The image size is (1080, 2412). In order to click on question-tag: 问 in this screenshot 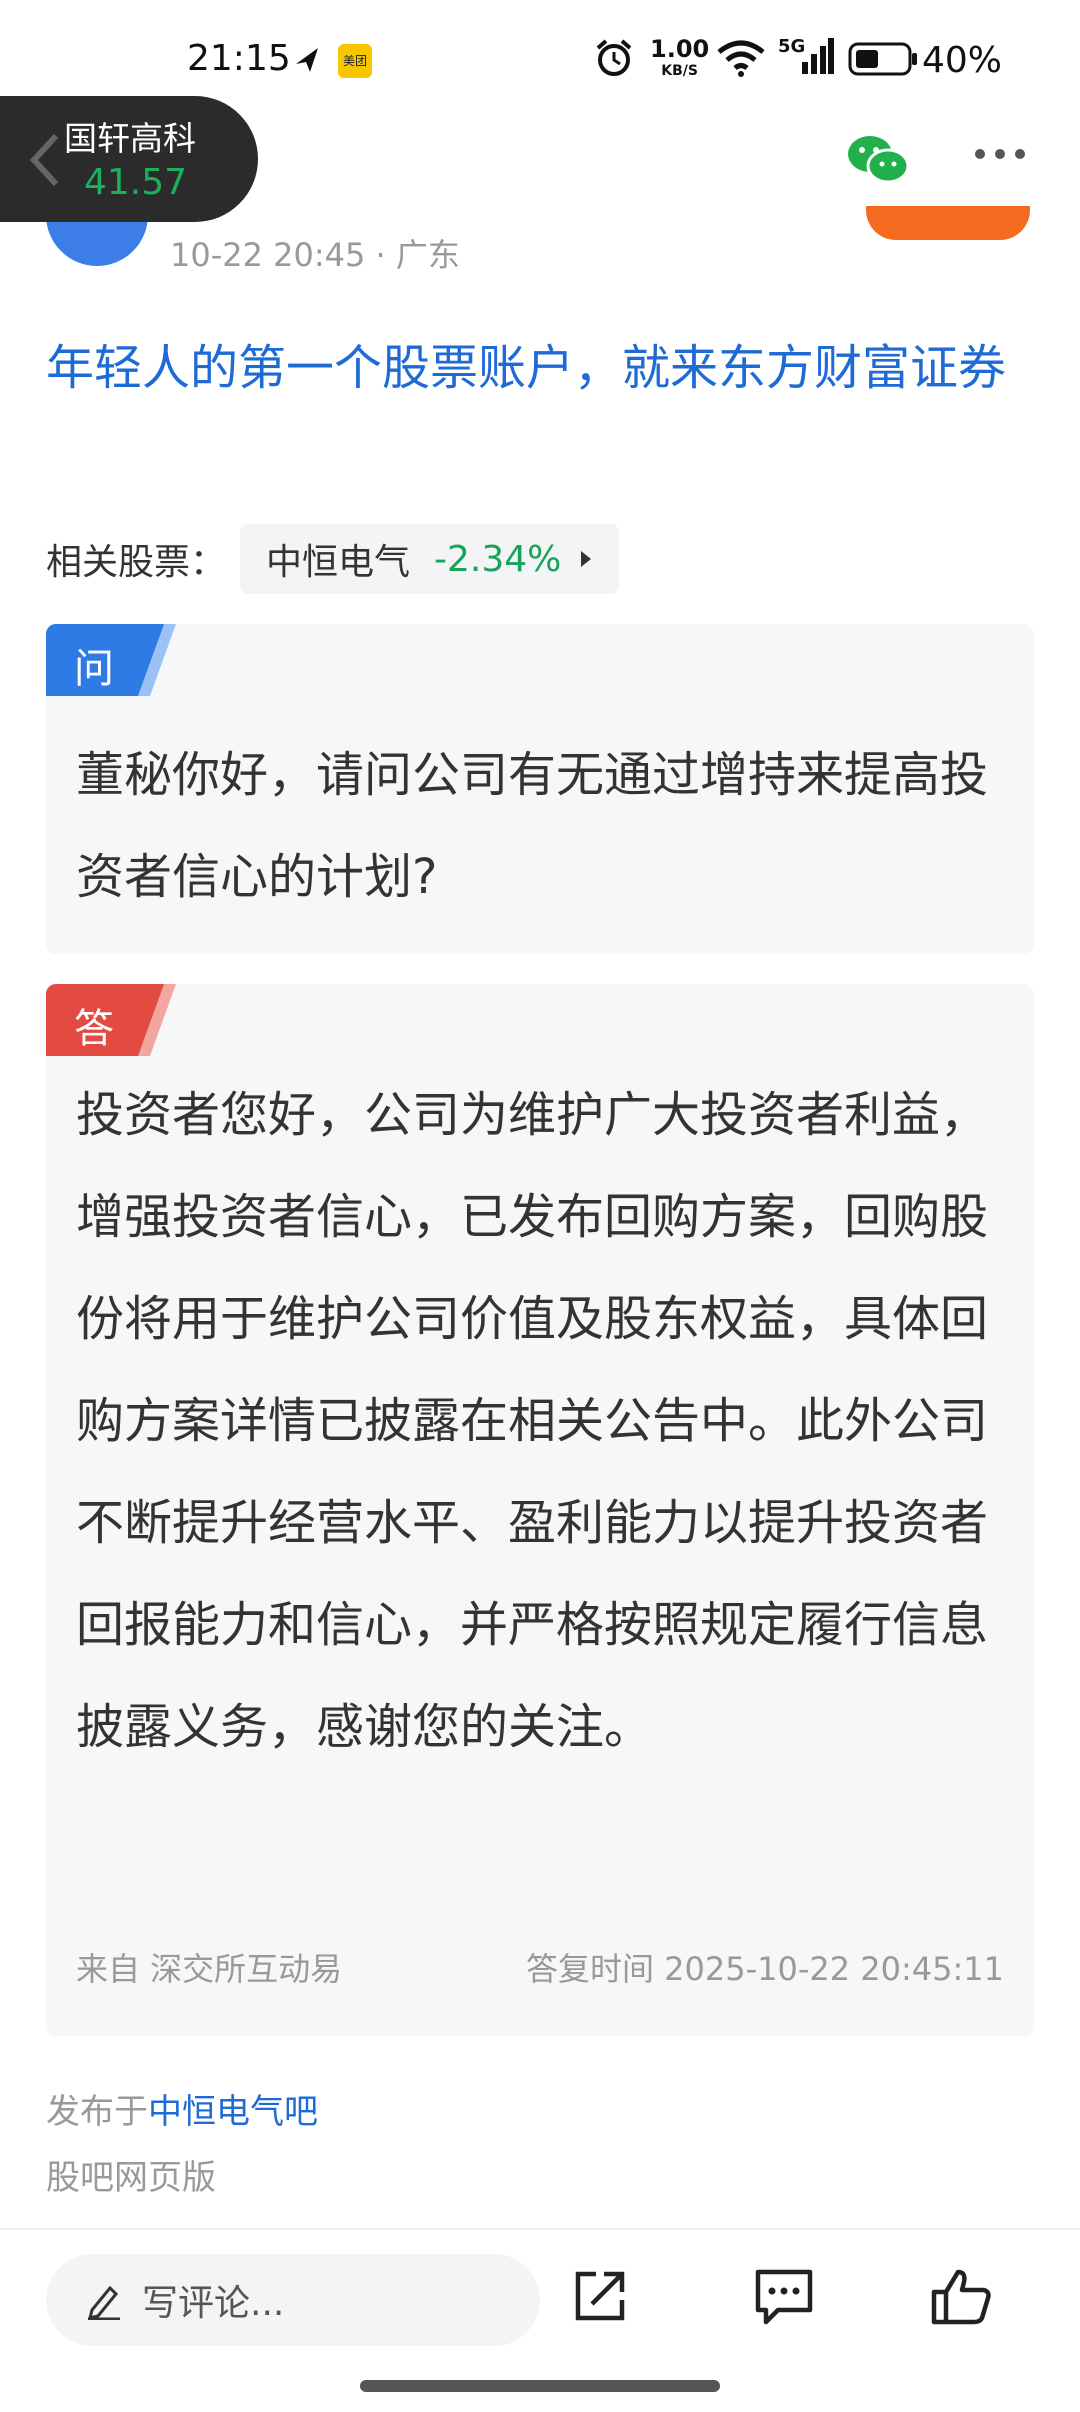, I will do `click(94, 669)`.